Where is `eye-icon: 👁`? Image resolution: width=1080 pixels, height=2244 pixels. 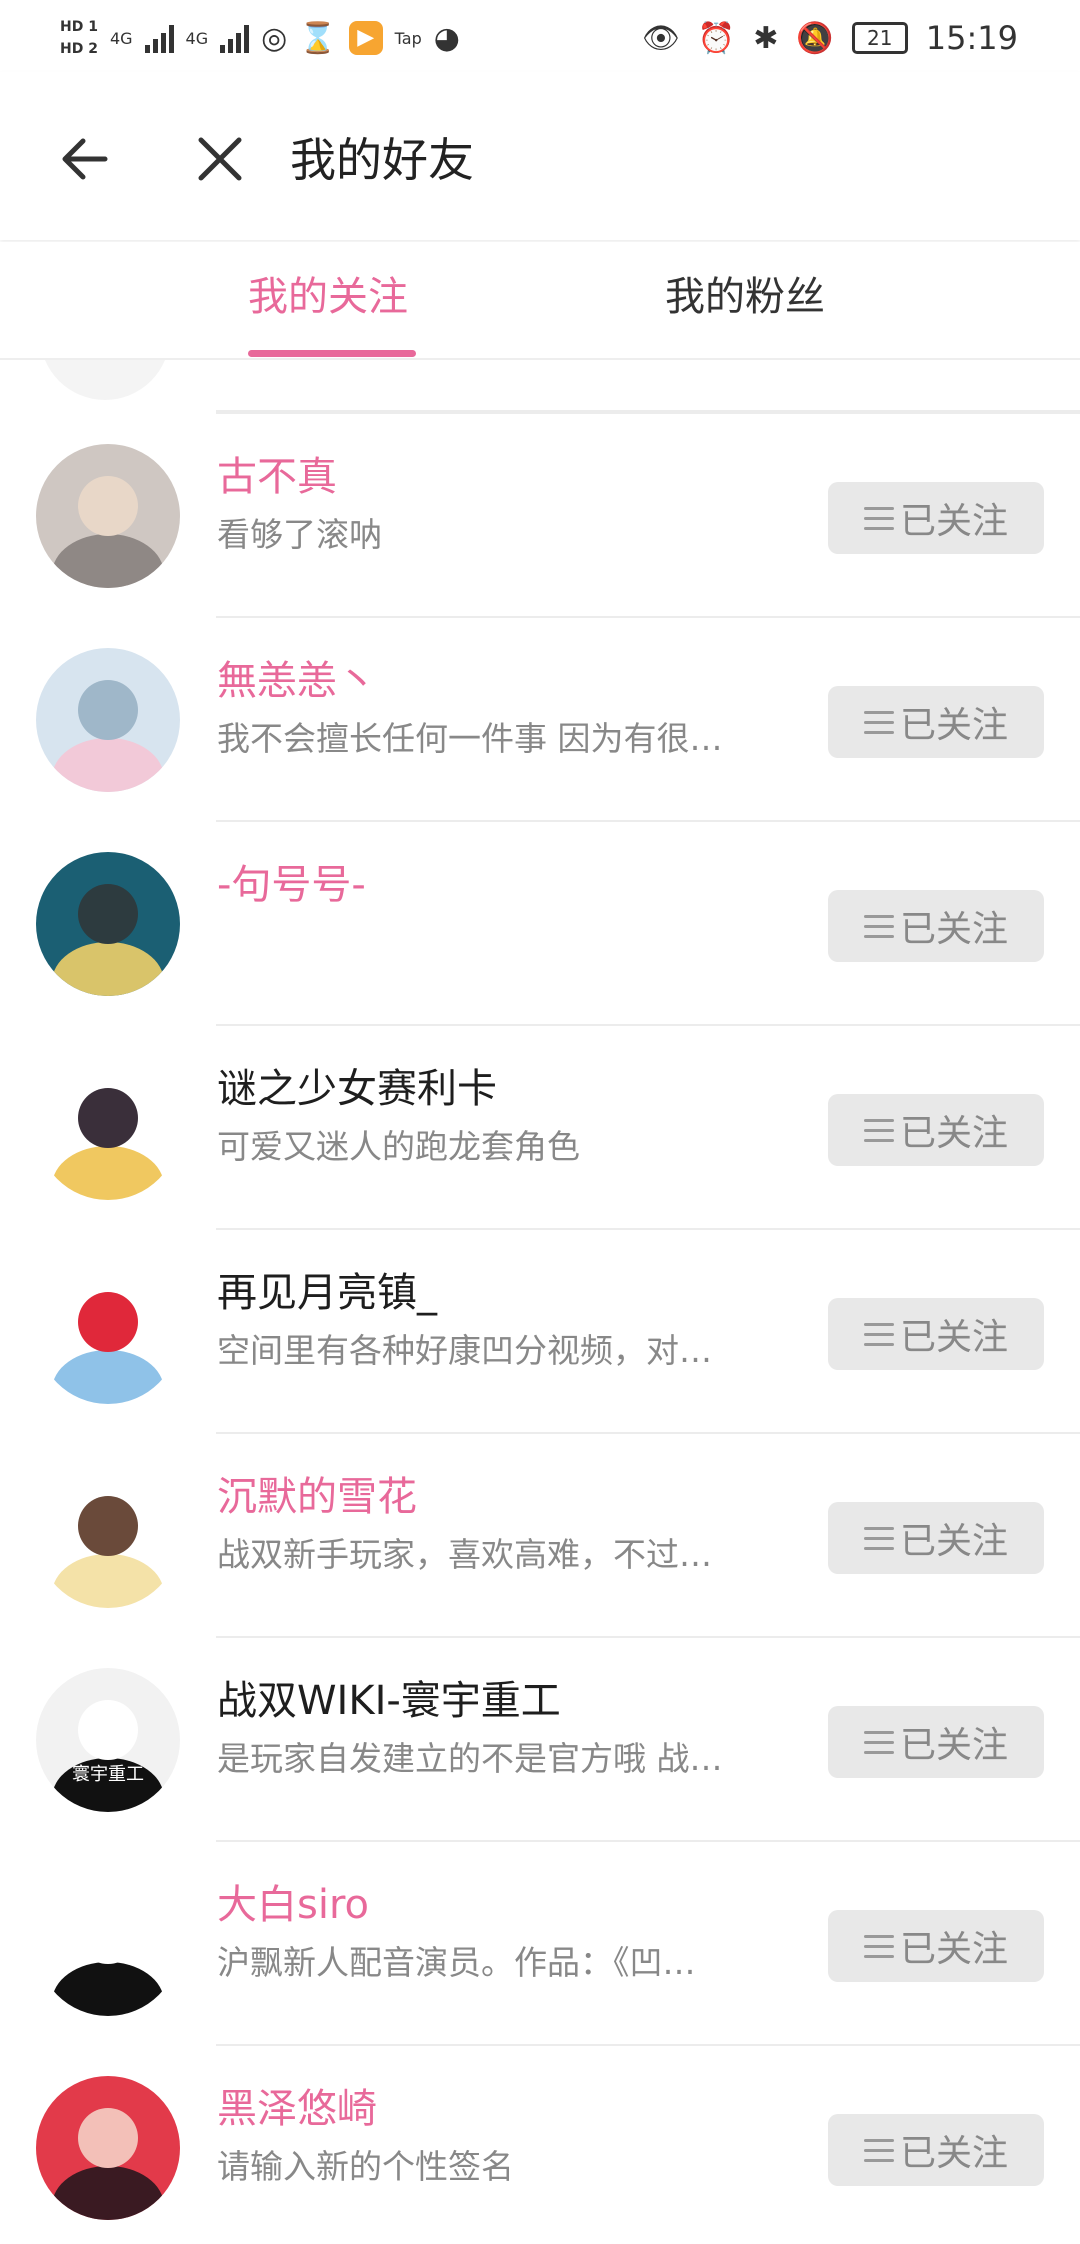
eye-icon: 👁 is located at coordinates (660, 38).